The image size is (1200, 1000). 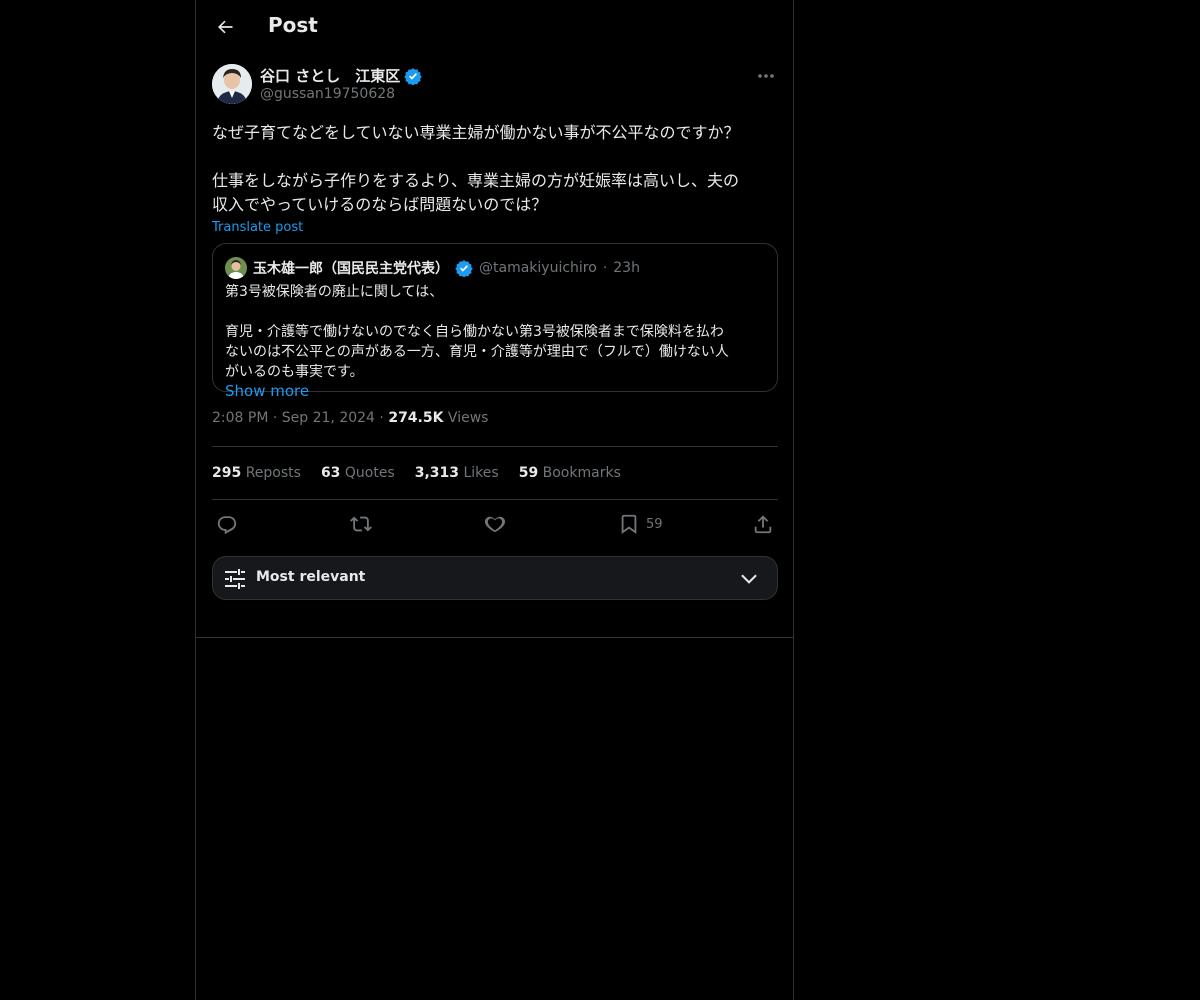 I want to click on author-handle: @gussan19750628, so click(x=327, y=94).